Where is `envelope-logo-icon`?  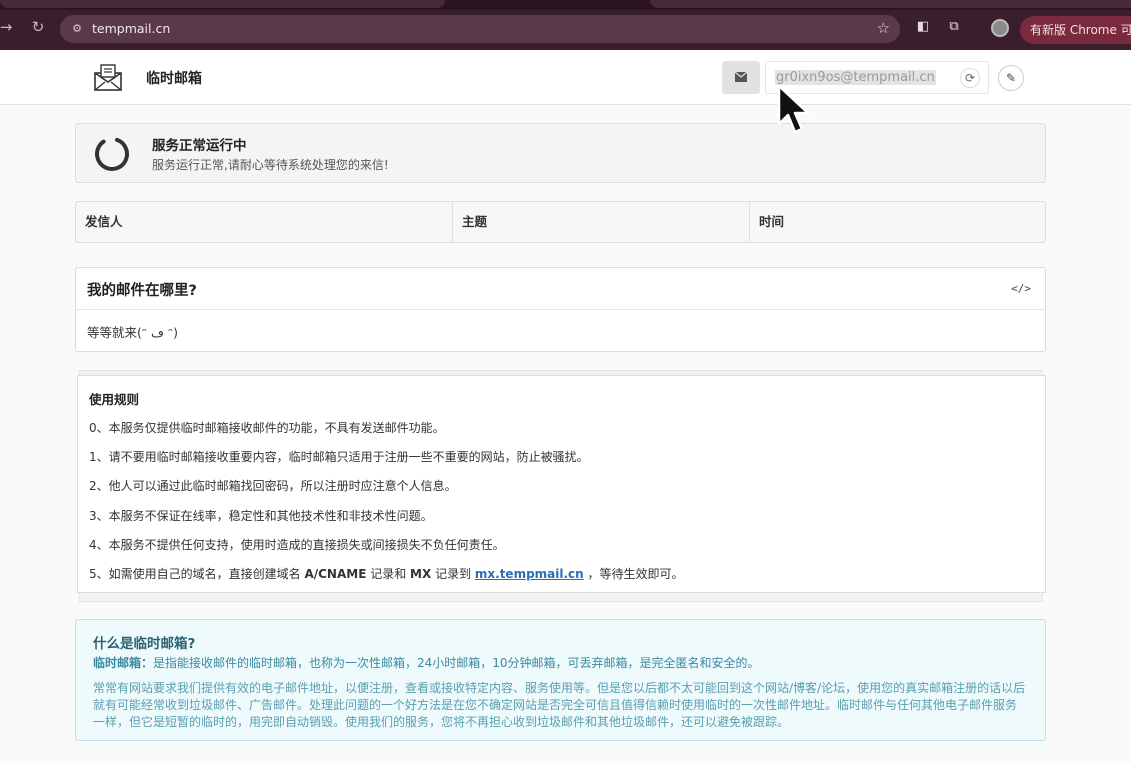
envelope-logo-icon is located at coordinates (108, 77).